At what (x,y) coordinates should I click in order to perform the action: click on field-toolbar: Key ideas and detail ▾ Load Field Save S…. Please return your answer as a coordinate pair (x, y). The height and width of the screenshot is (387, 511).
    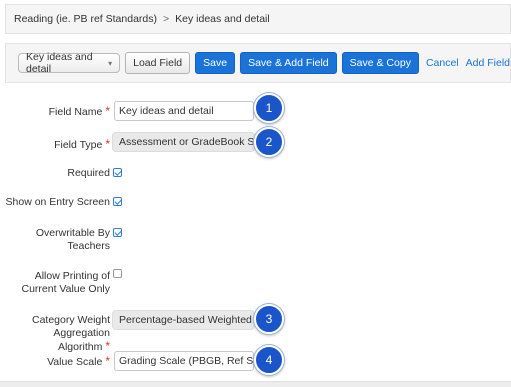
    Looking at the image, I should click on (258, 63).